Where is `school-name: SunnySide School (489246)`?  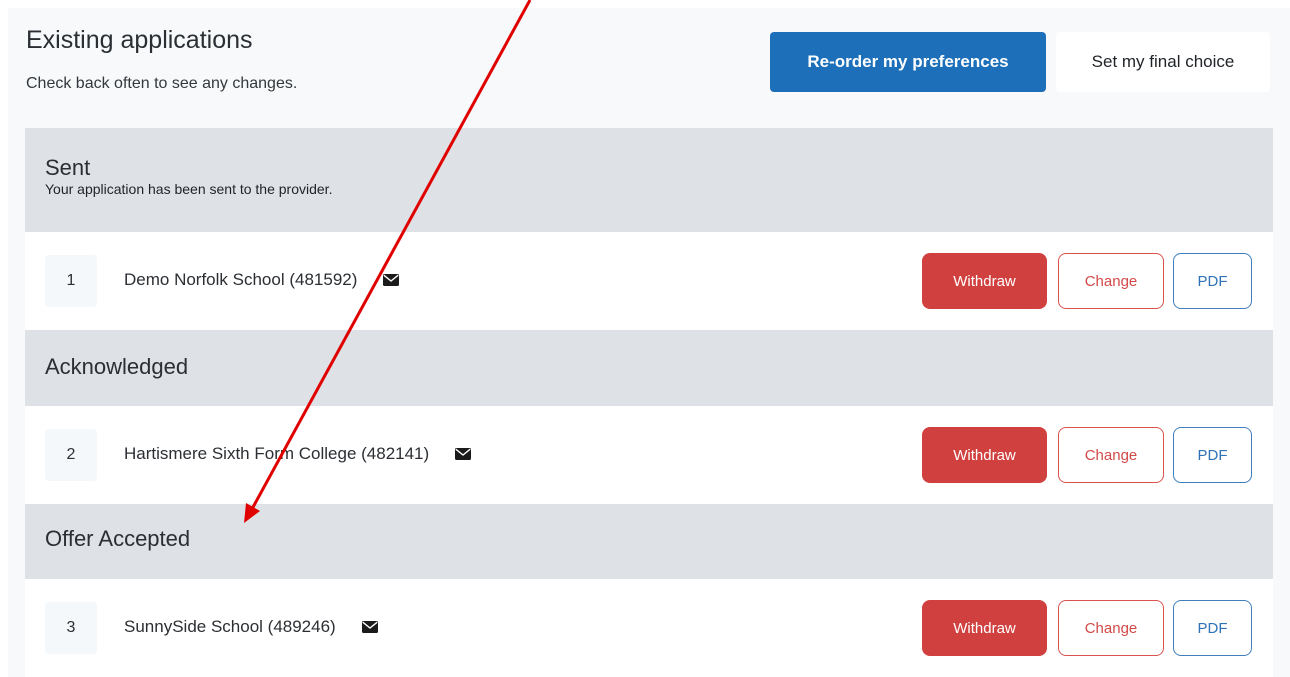
school-name: SunnySide School (489246) is located at coordinates (251, 627).